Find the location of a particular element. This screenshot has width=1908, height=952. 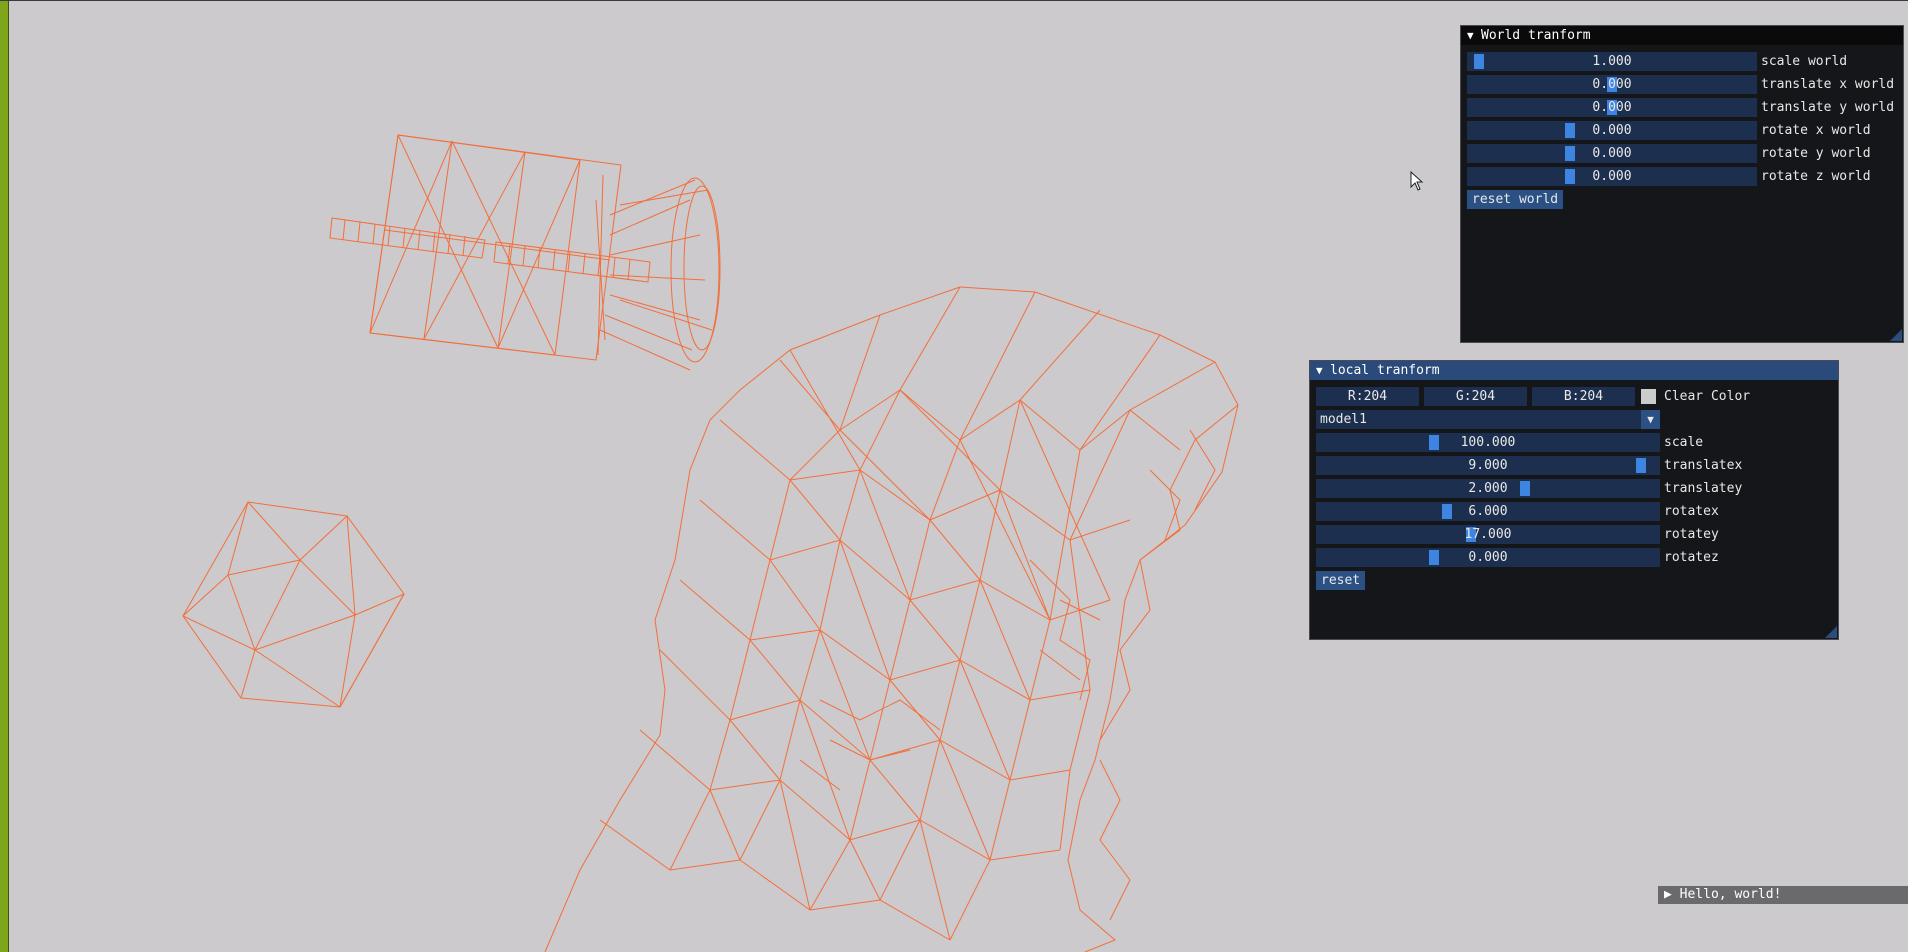

translate-y-world-label: translate y world is located at coordinates (1828, 107).